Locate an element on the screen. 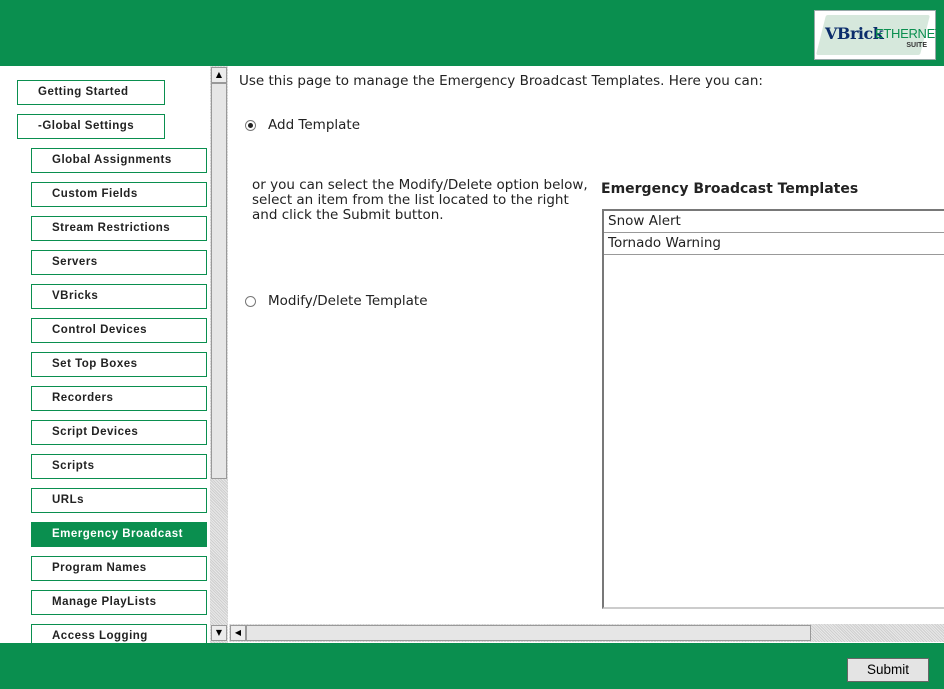 The width and height of the screenshot is (944, 689). vbrick-ethernetv-logo: VBrick ETHERNETV SUITE is located at coordinates (879, 35).